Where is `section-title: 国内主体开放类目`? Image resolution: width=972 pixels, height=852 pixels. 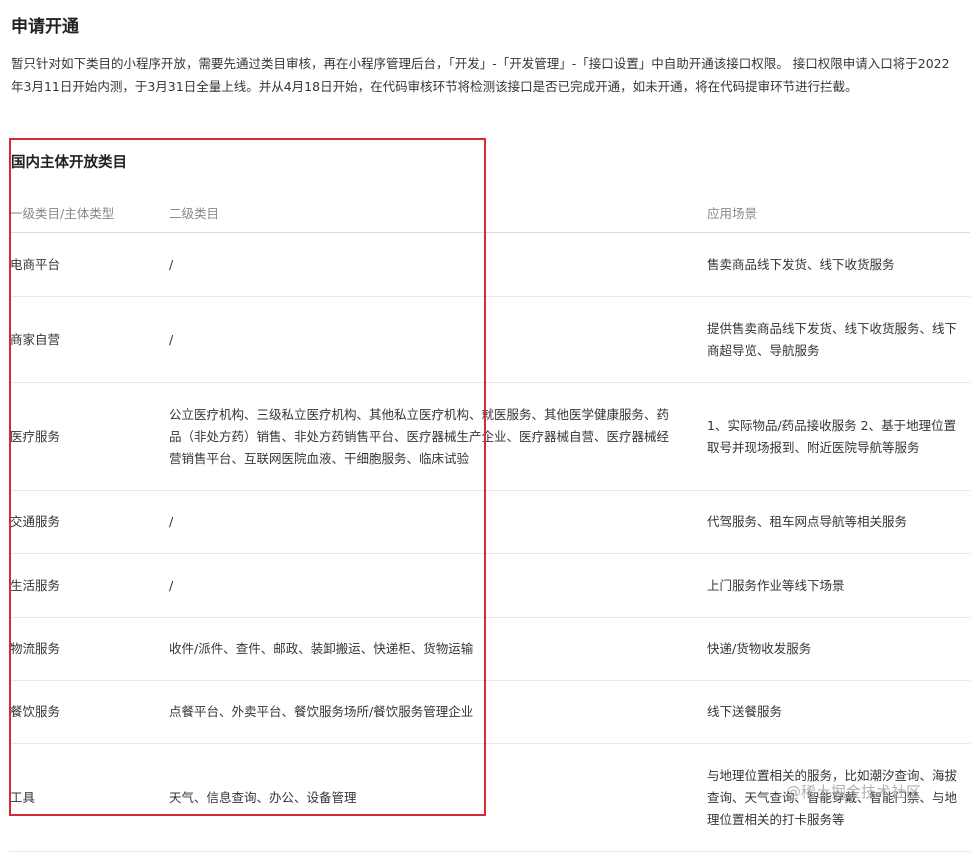
section-title: 国内主体开放类目 is located at coordinates (69, 163).